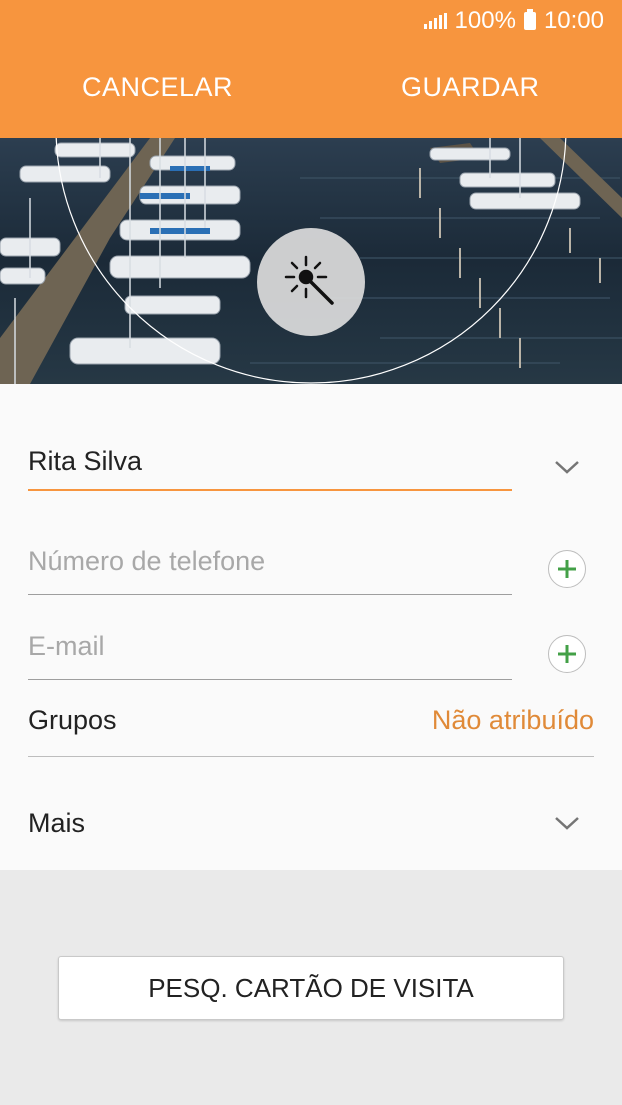 The width and height of the screenshot is (622, 1105). I want to click on magic-wand-icon, so click(309, 280).